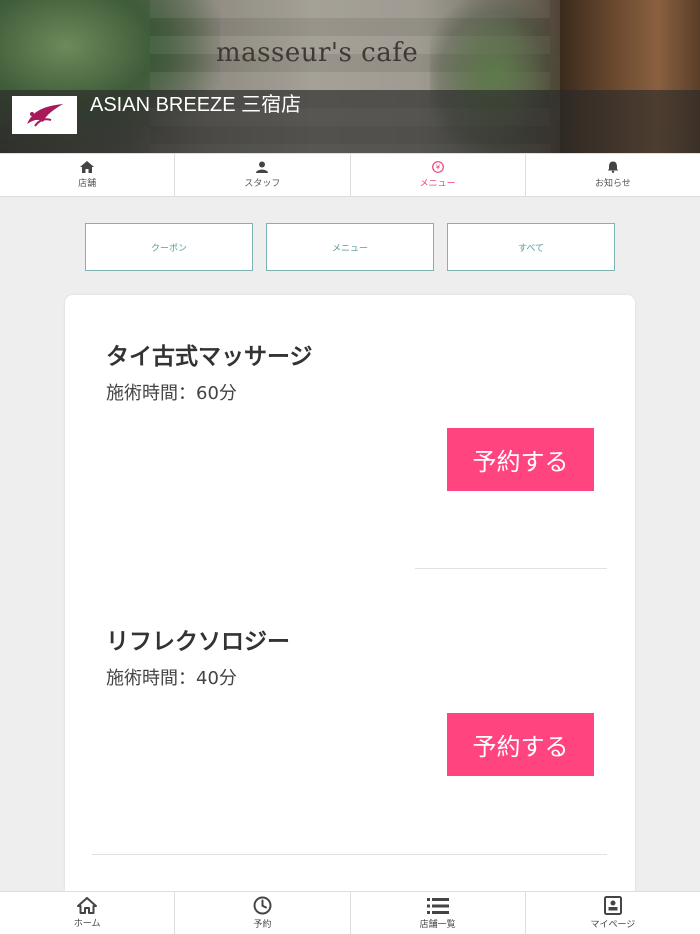 Image resolution: width=700 pixels, height=934 pixels. Describe the element at coordinates (209, 357) in the screenshot. I see `menu-item-name: タイ古式マッサージ` at that location.